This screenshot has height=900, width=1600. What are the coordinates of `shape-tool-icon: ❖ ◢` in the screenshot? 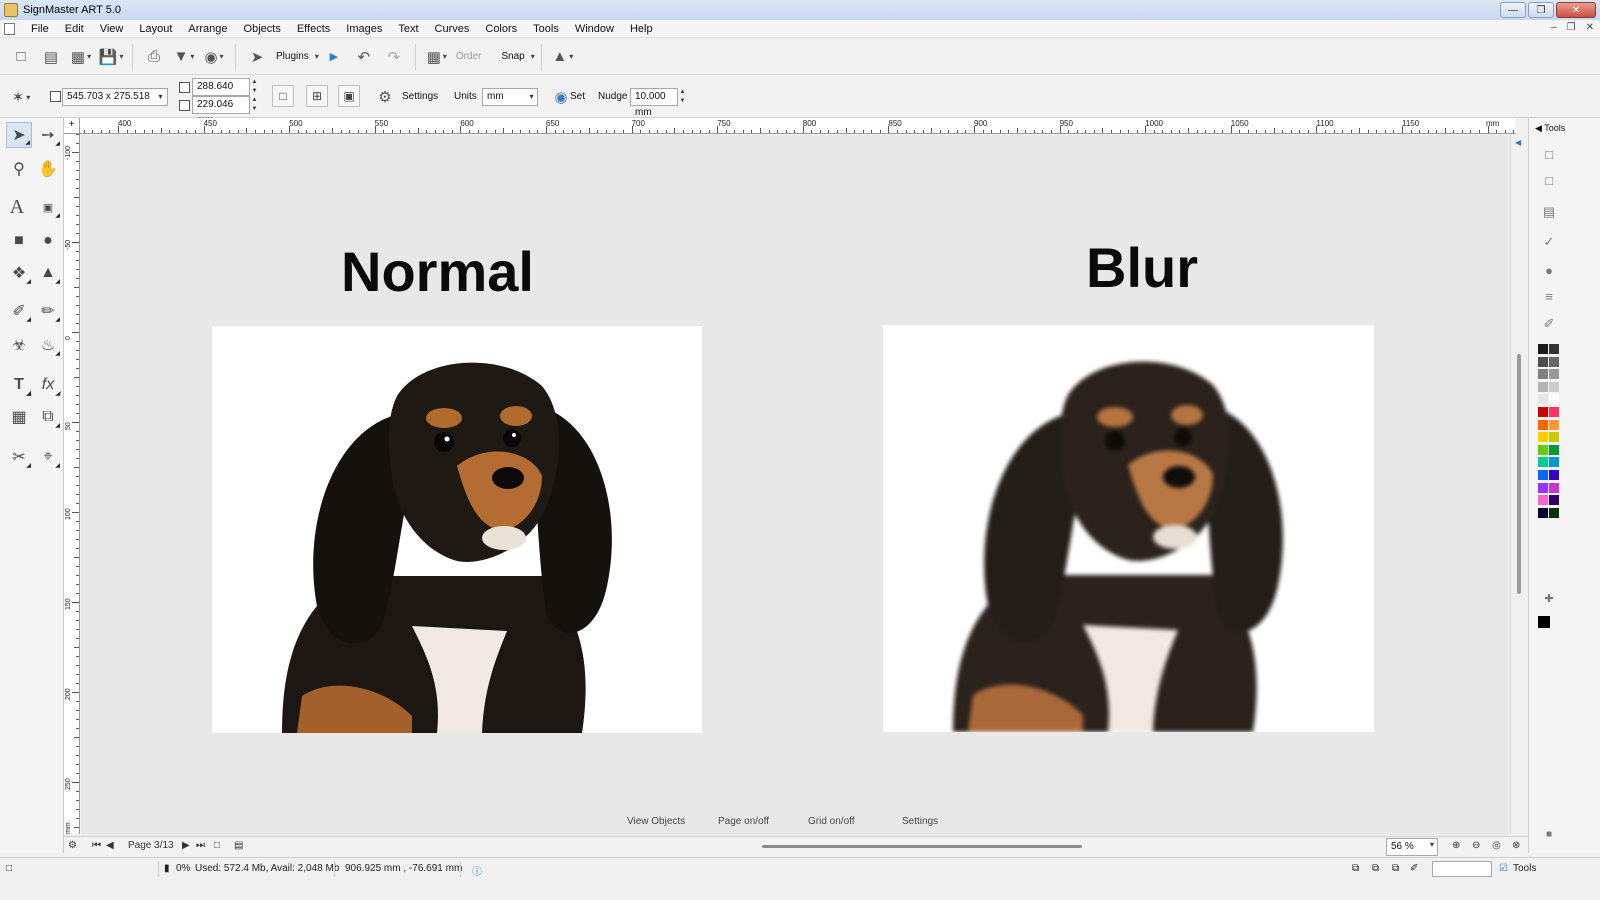 It's located at (19, 273).